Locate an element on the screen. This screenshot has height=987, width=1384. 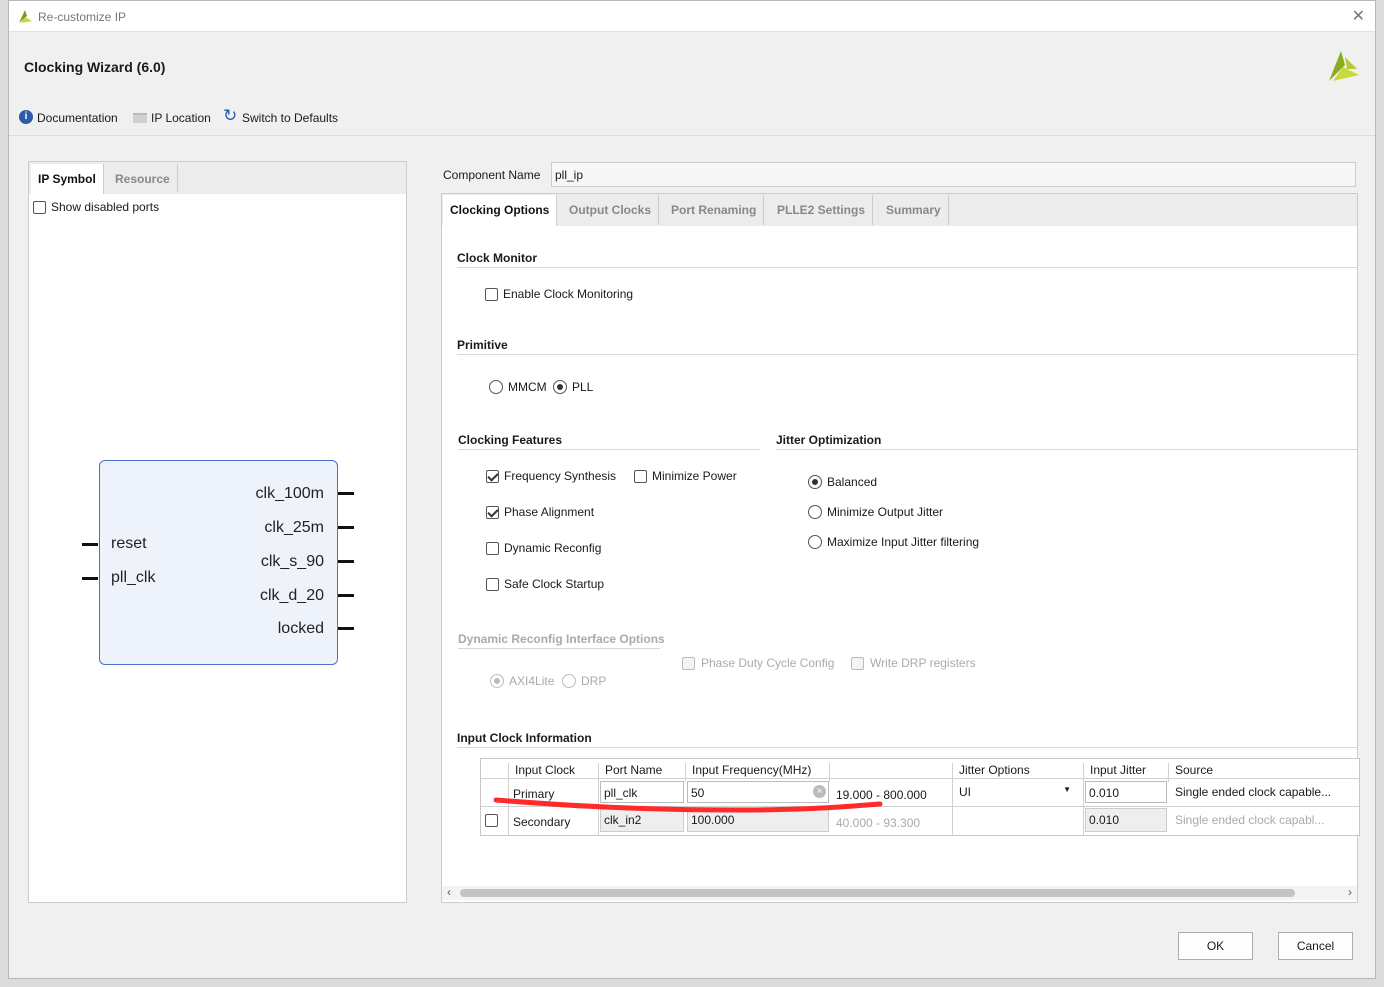
dialog-title: Clocking Wizard (6.0) is located at coordinates (95, 67).